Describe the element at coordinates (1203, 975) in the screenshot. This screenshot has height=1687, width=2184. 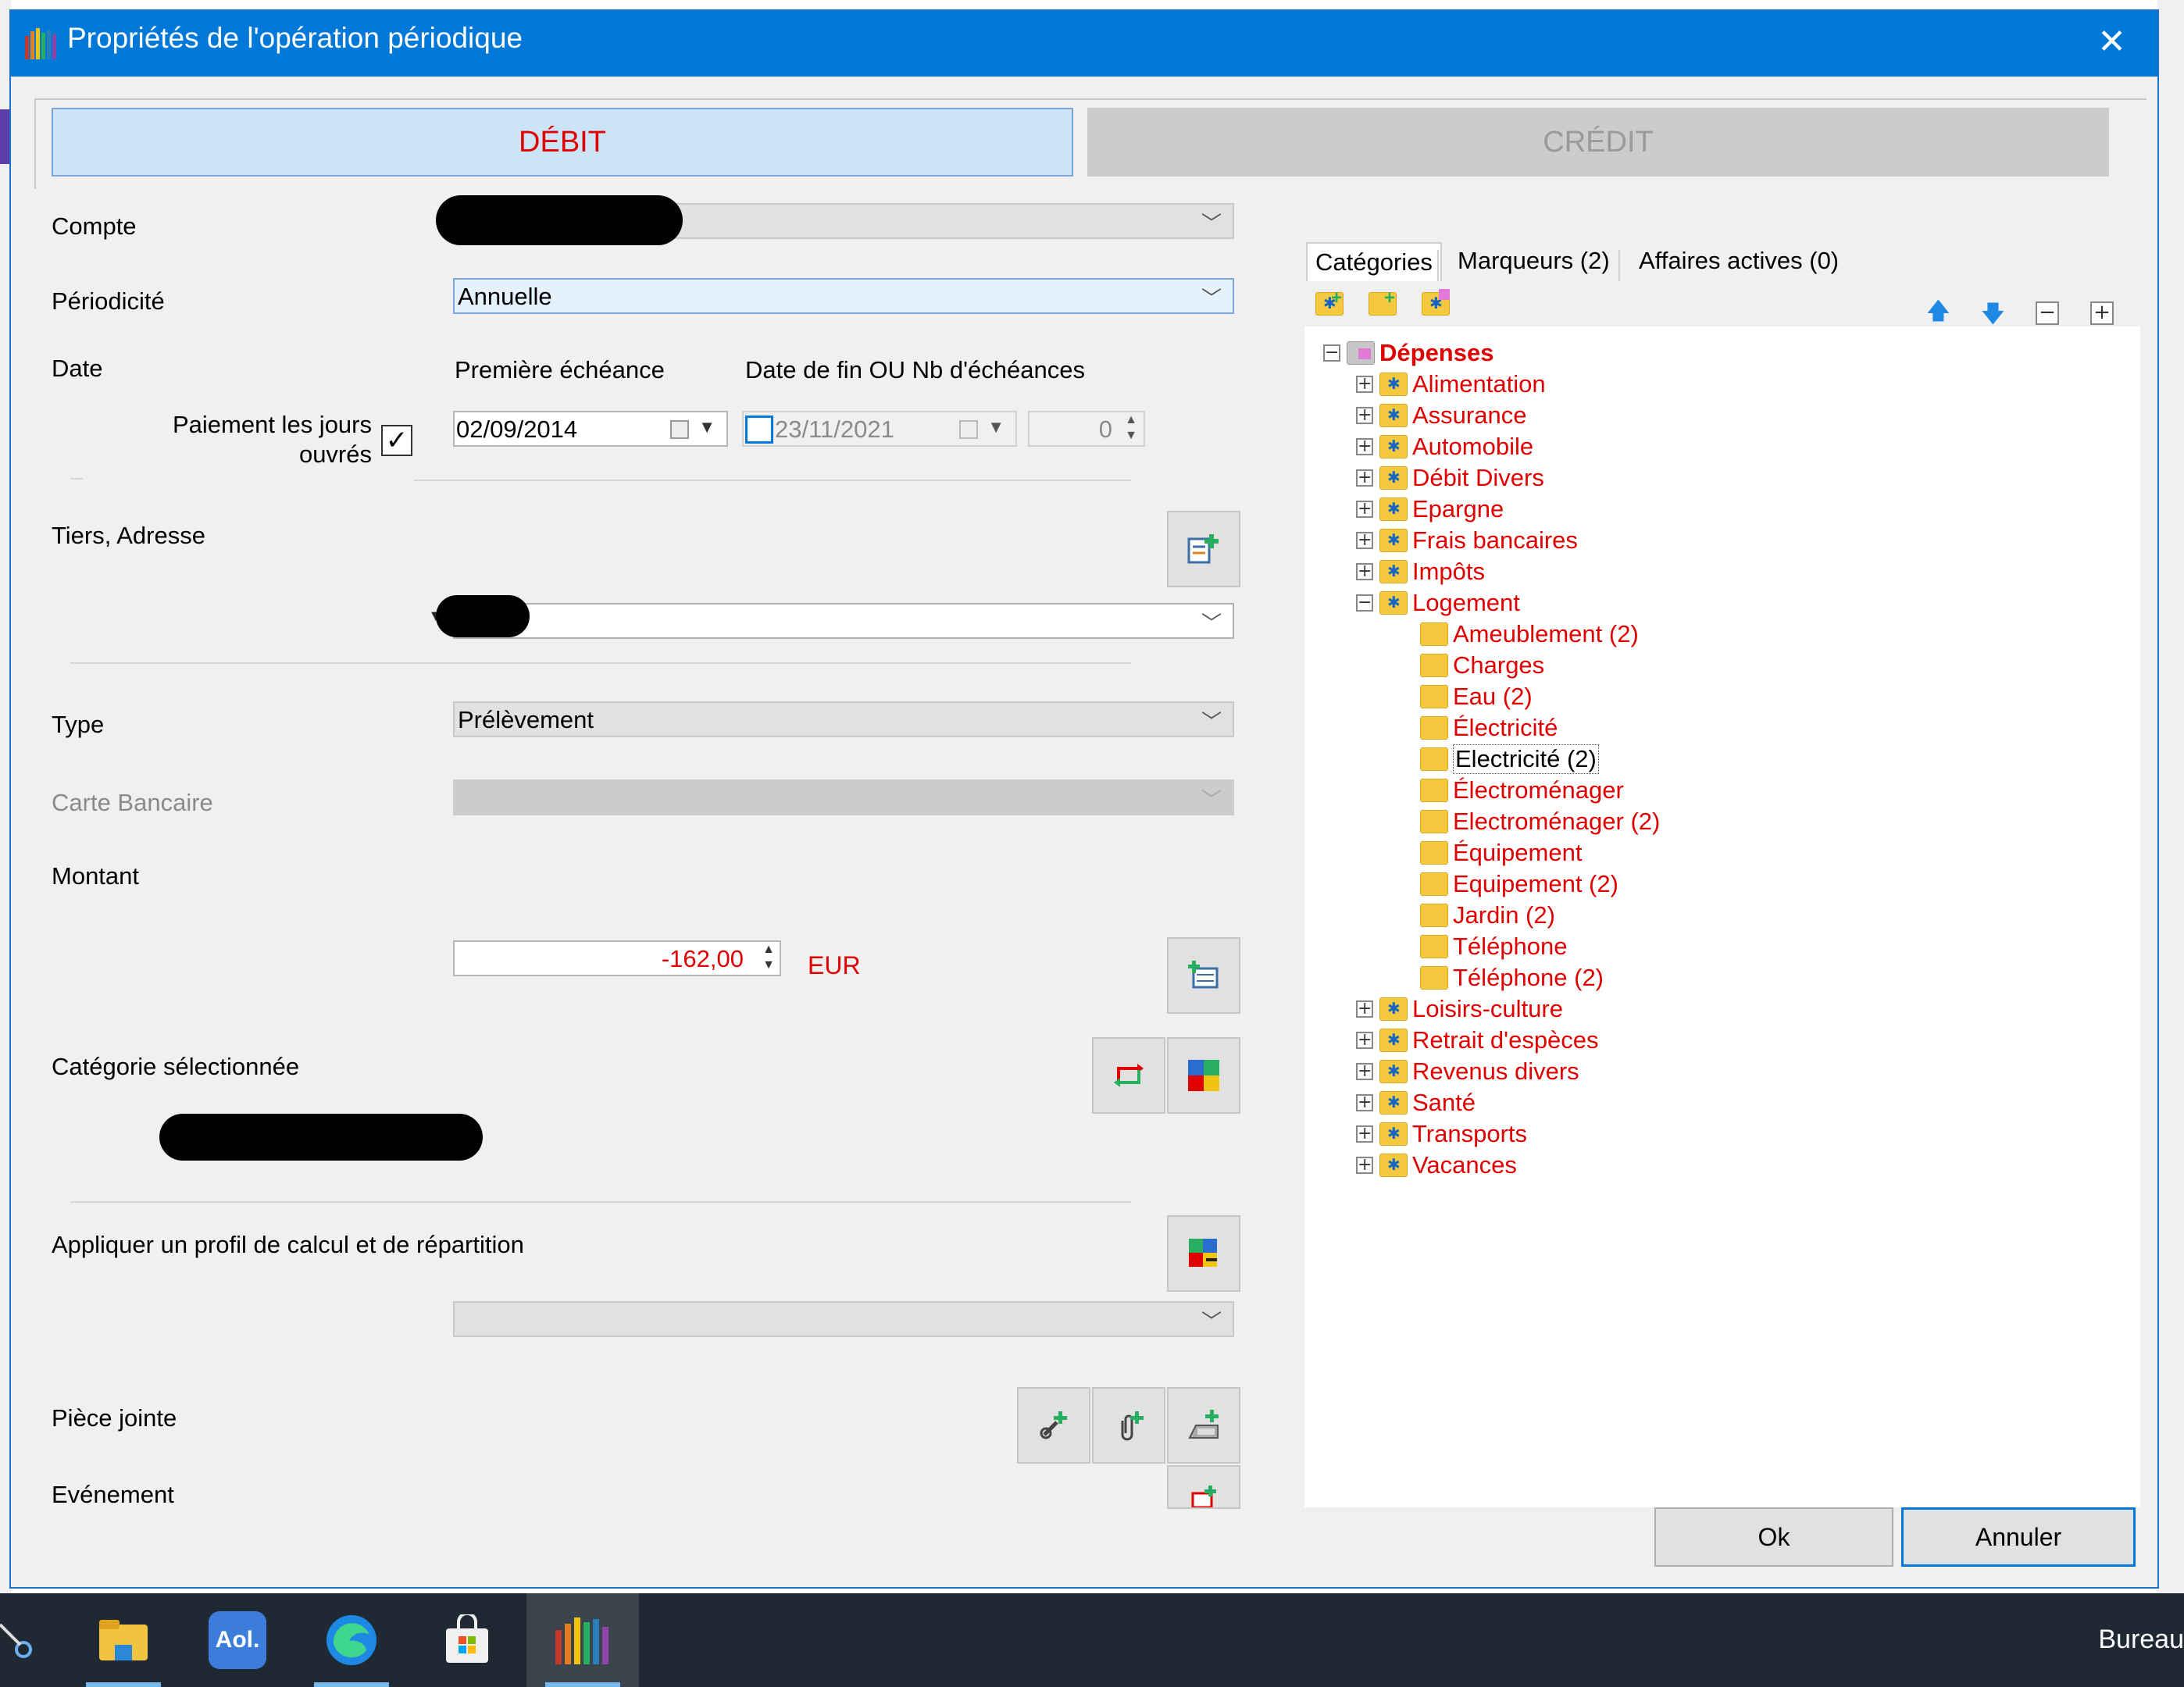
I see `calculator-button` at that location.